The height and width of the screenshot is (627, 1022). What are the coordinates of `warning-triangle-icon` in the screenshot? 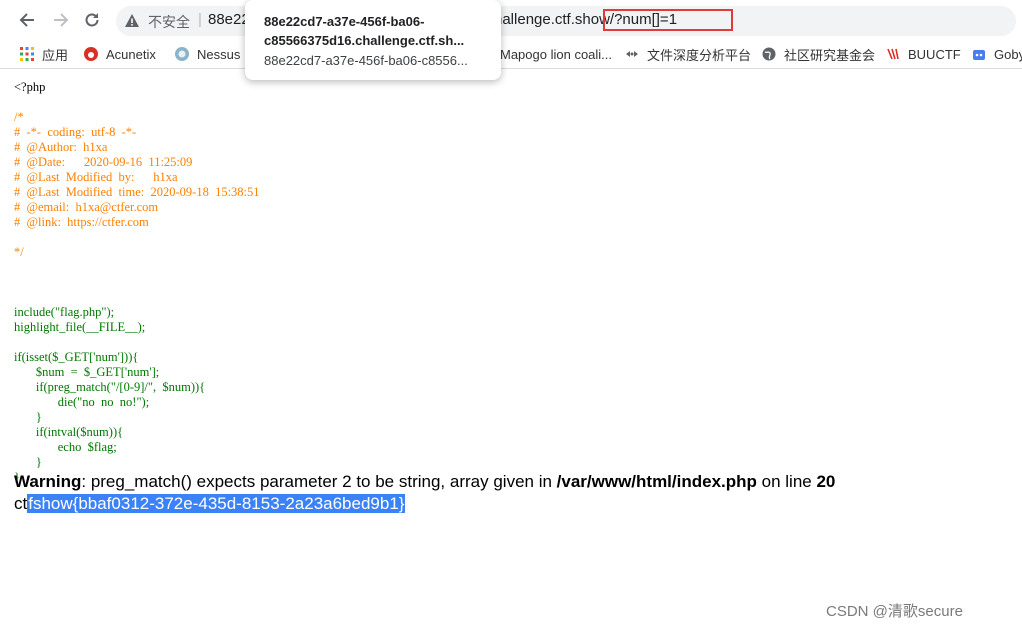 It's located at (132, 20).